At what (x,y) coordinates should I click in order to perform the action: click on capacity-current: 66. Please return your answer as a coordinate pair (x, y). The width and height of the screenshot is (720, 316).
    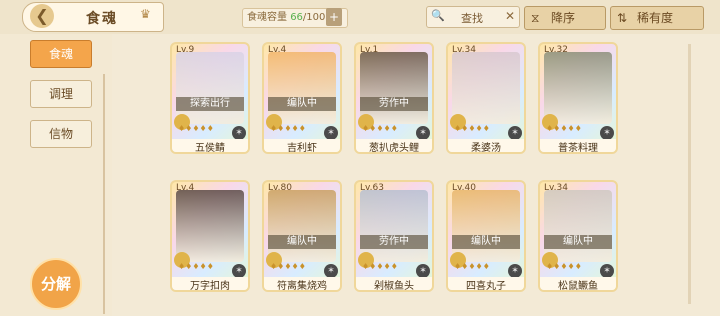
    Looking at the image, I should click on (296, 17).